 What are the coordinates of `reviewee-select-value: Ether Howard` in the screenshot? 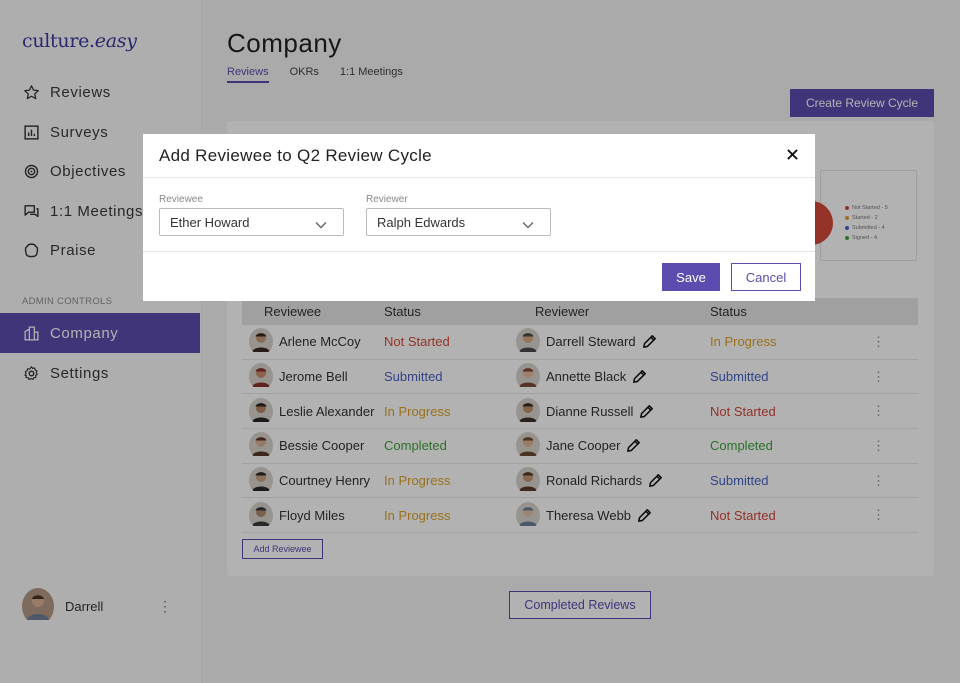 It's located at (210, 222).